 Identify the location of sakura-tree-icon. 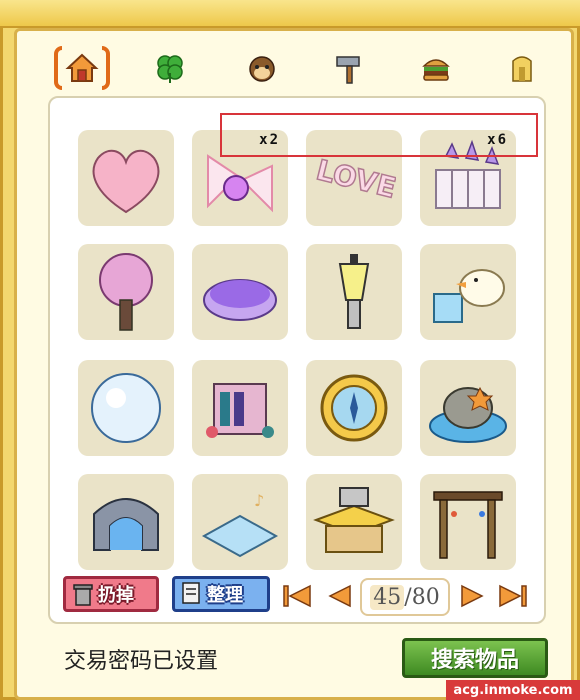
(126, 292).